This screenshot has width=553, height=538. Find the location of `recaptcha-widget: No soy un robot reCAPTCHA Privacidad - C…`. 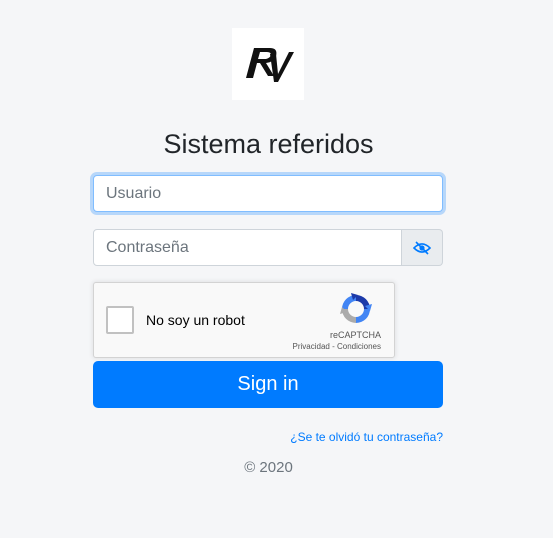

recaptcha-widget: No soy un robot reCAPTCHA Privacidad - C… is located at coordinates (244, 320).